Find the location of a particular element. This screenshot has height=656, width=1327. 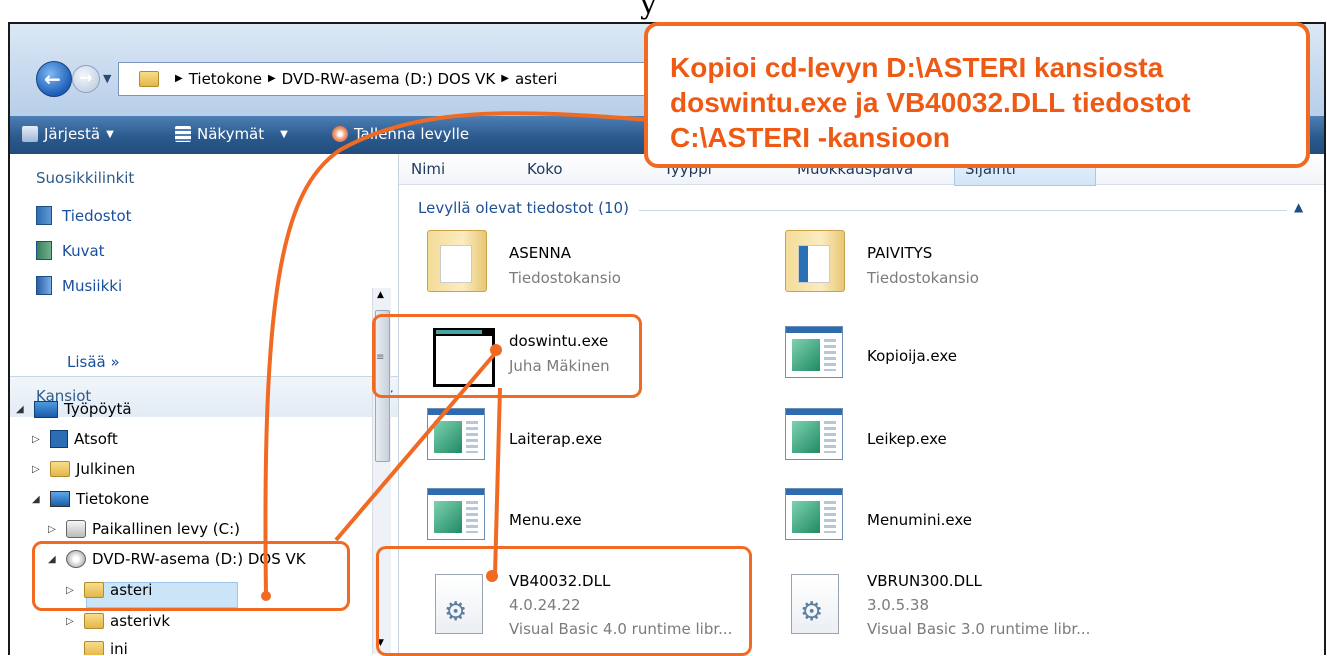

organize-icon is located at coordinates (30, 134).